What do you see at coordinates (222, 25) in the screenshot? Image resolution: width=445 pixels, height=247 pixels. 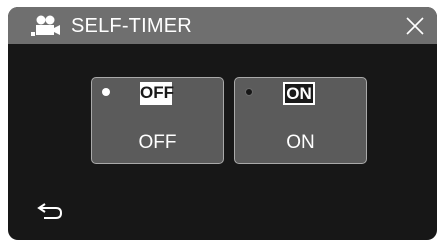 I see `title-bar: SELF-TIMER` at bounding box center [222, 25].